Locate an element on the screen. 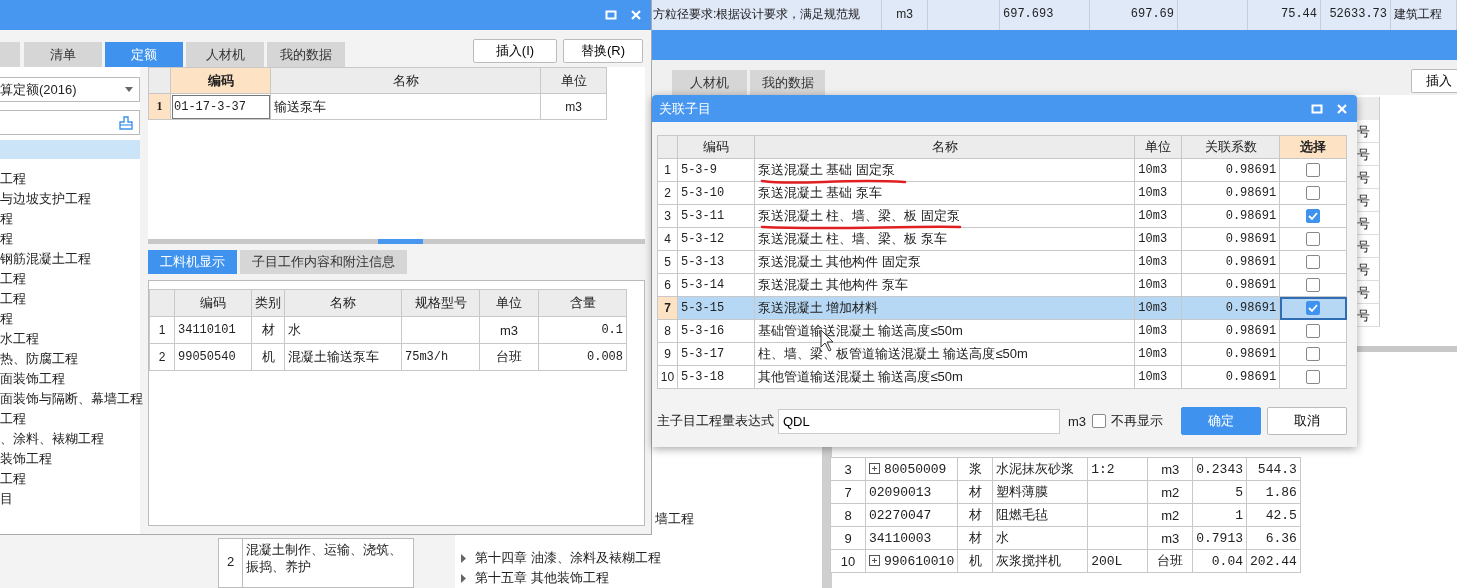  table-row: 3 5-3-11 泵送混凝土 柱、墙、梁、板 固定泵 10m3 0.98691 is located at coordinates (1002, 216).